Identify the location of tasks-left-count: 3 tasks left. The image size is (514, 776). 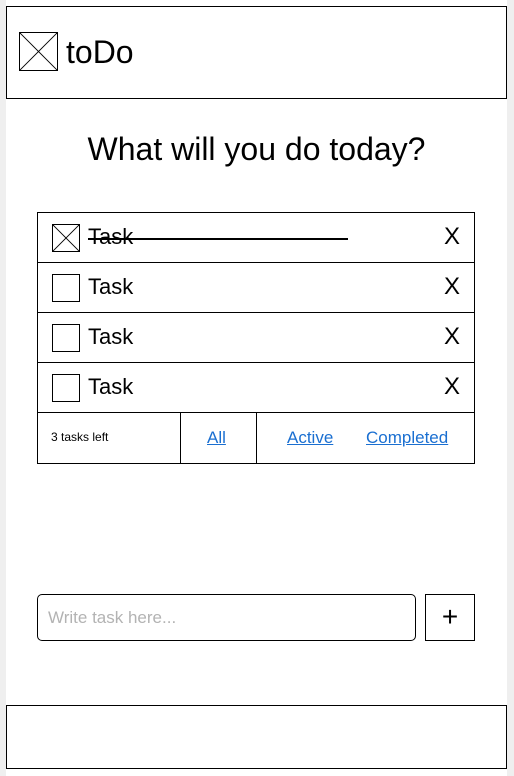
(80, 437).